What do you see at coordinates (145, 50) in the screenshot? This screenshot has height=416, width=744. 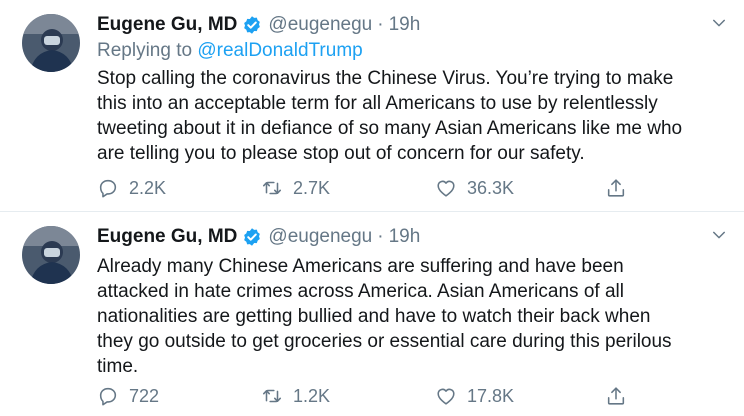 I see `replying-to-label: Replying to` at bounding box center [145, 50].